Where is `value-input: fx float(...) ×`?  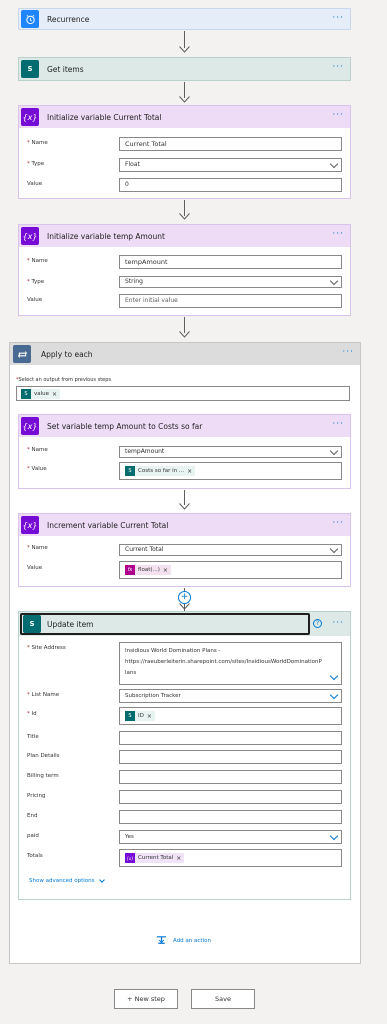
value-input: fx float(...) × is located at coordinates (230, 570).